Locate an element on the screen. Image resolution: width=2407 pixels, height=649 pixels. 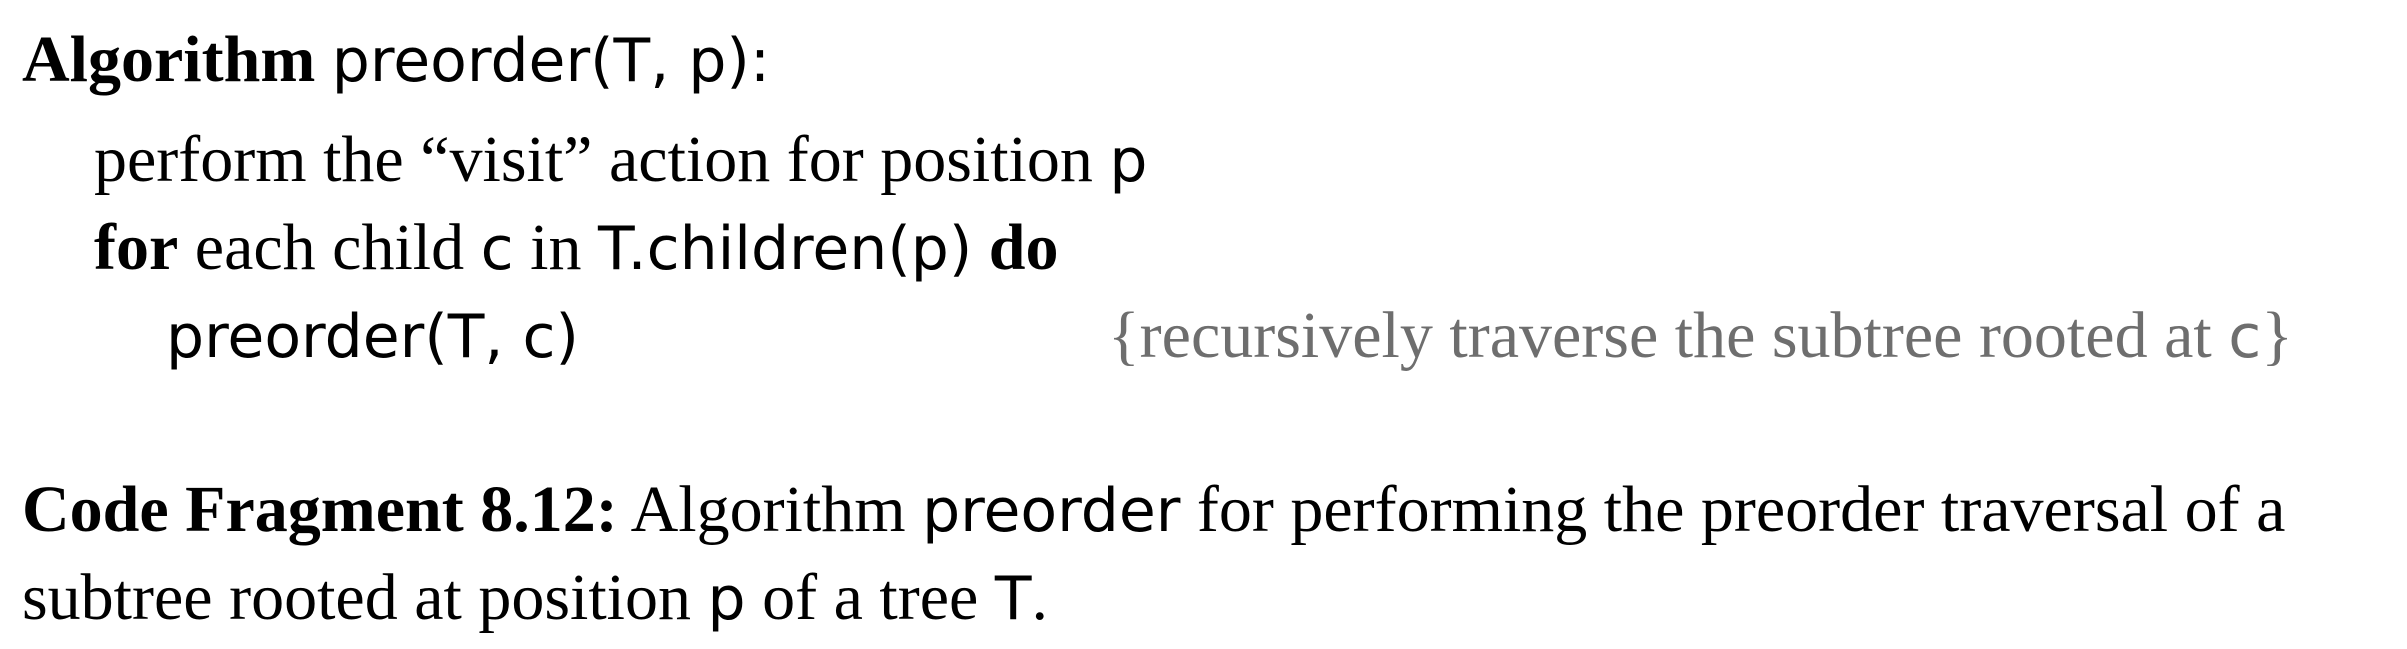
for-mid: each child is located at coordinates (329, 247).